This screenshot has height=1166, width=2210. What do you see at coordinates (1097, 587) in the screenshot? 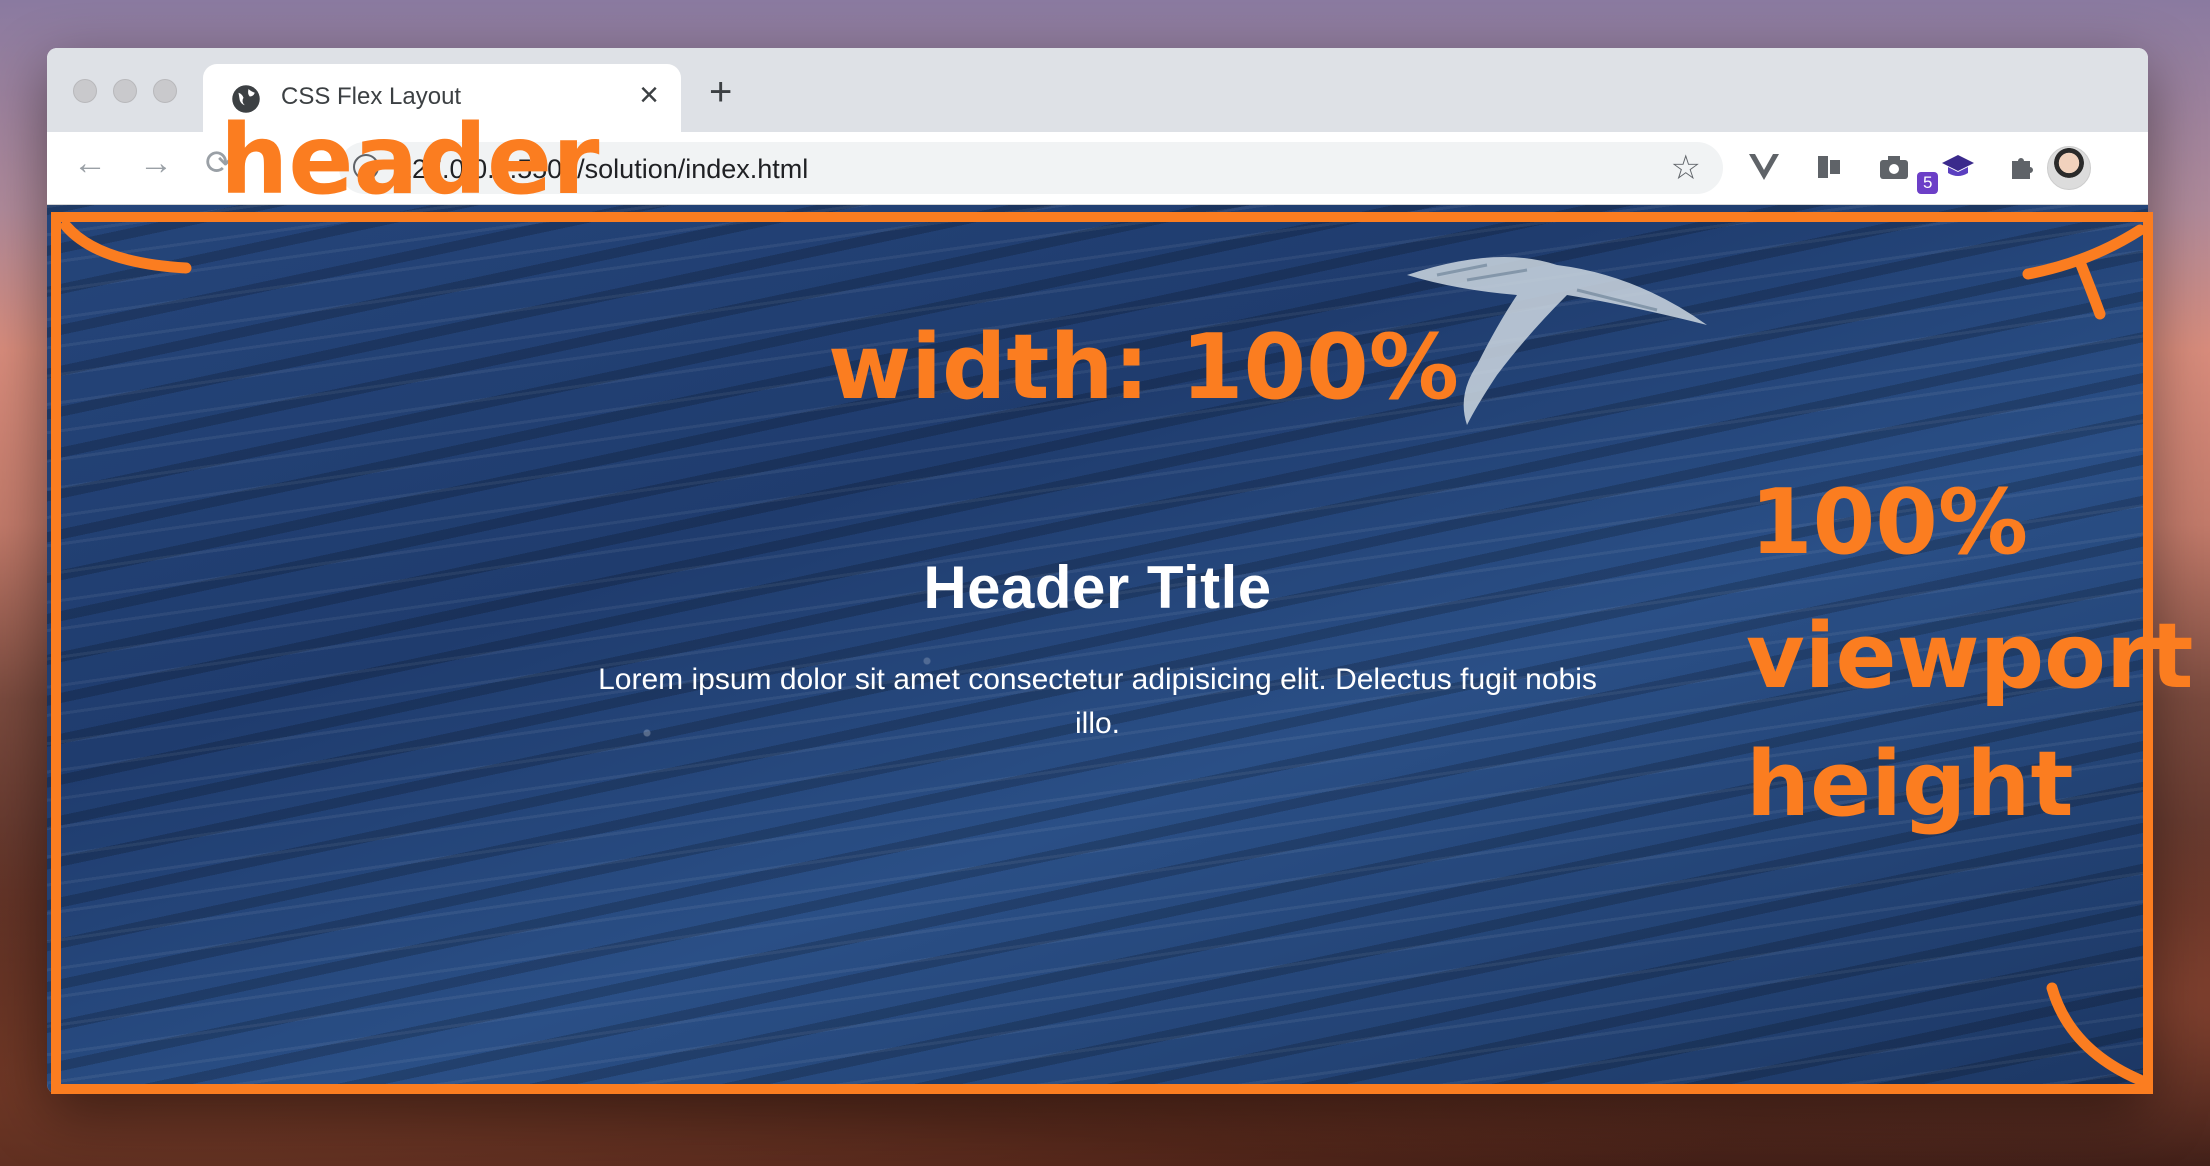
I see `header-title: Header Title` at bounding box center [1097, 587].